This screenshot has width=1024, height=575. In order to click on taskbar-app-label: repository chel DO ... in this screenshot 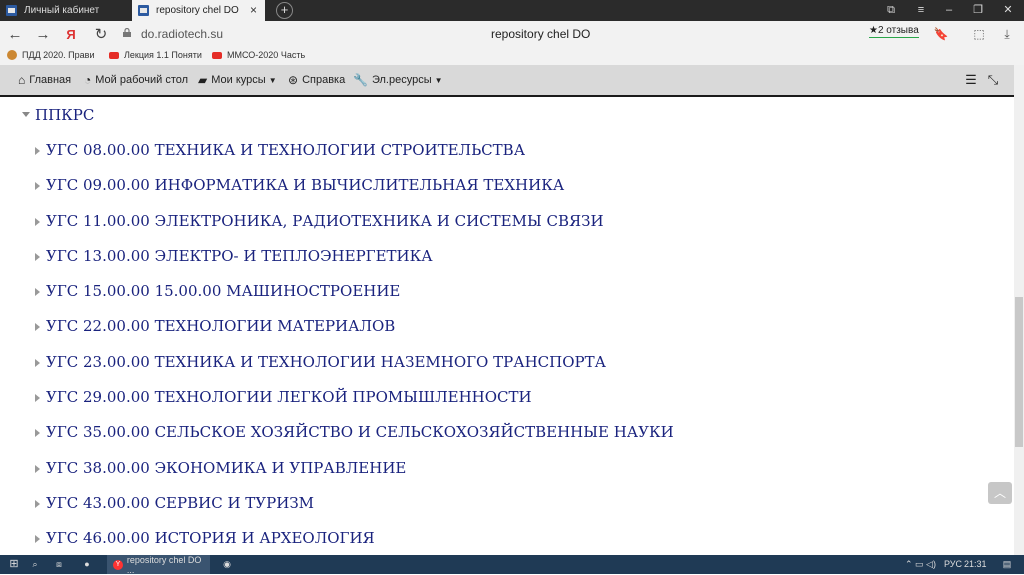, I will do `click(164, 564)`.